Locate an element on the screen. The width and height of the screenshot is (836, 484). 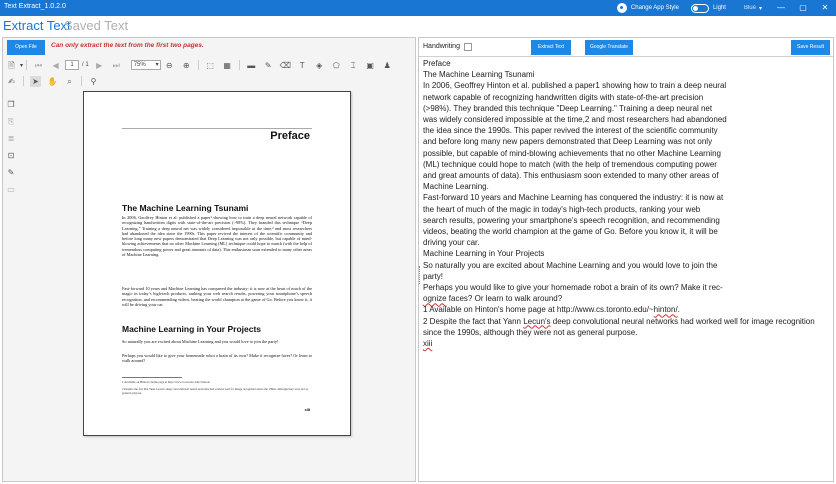
google-translate-button: Google Translate is located at coordinates (609, 47).